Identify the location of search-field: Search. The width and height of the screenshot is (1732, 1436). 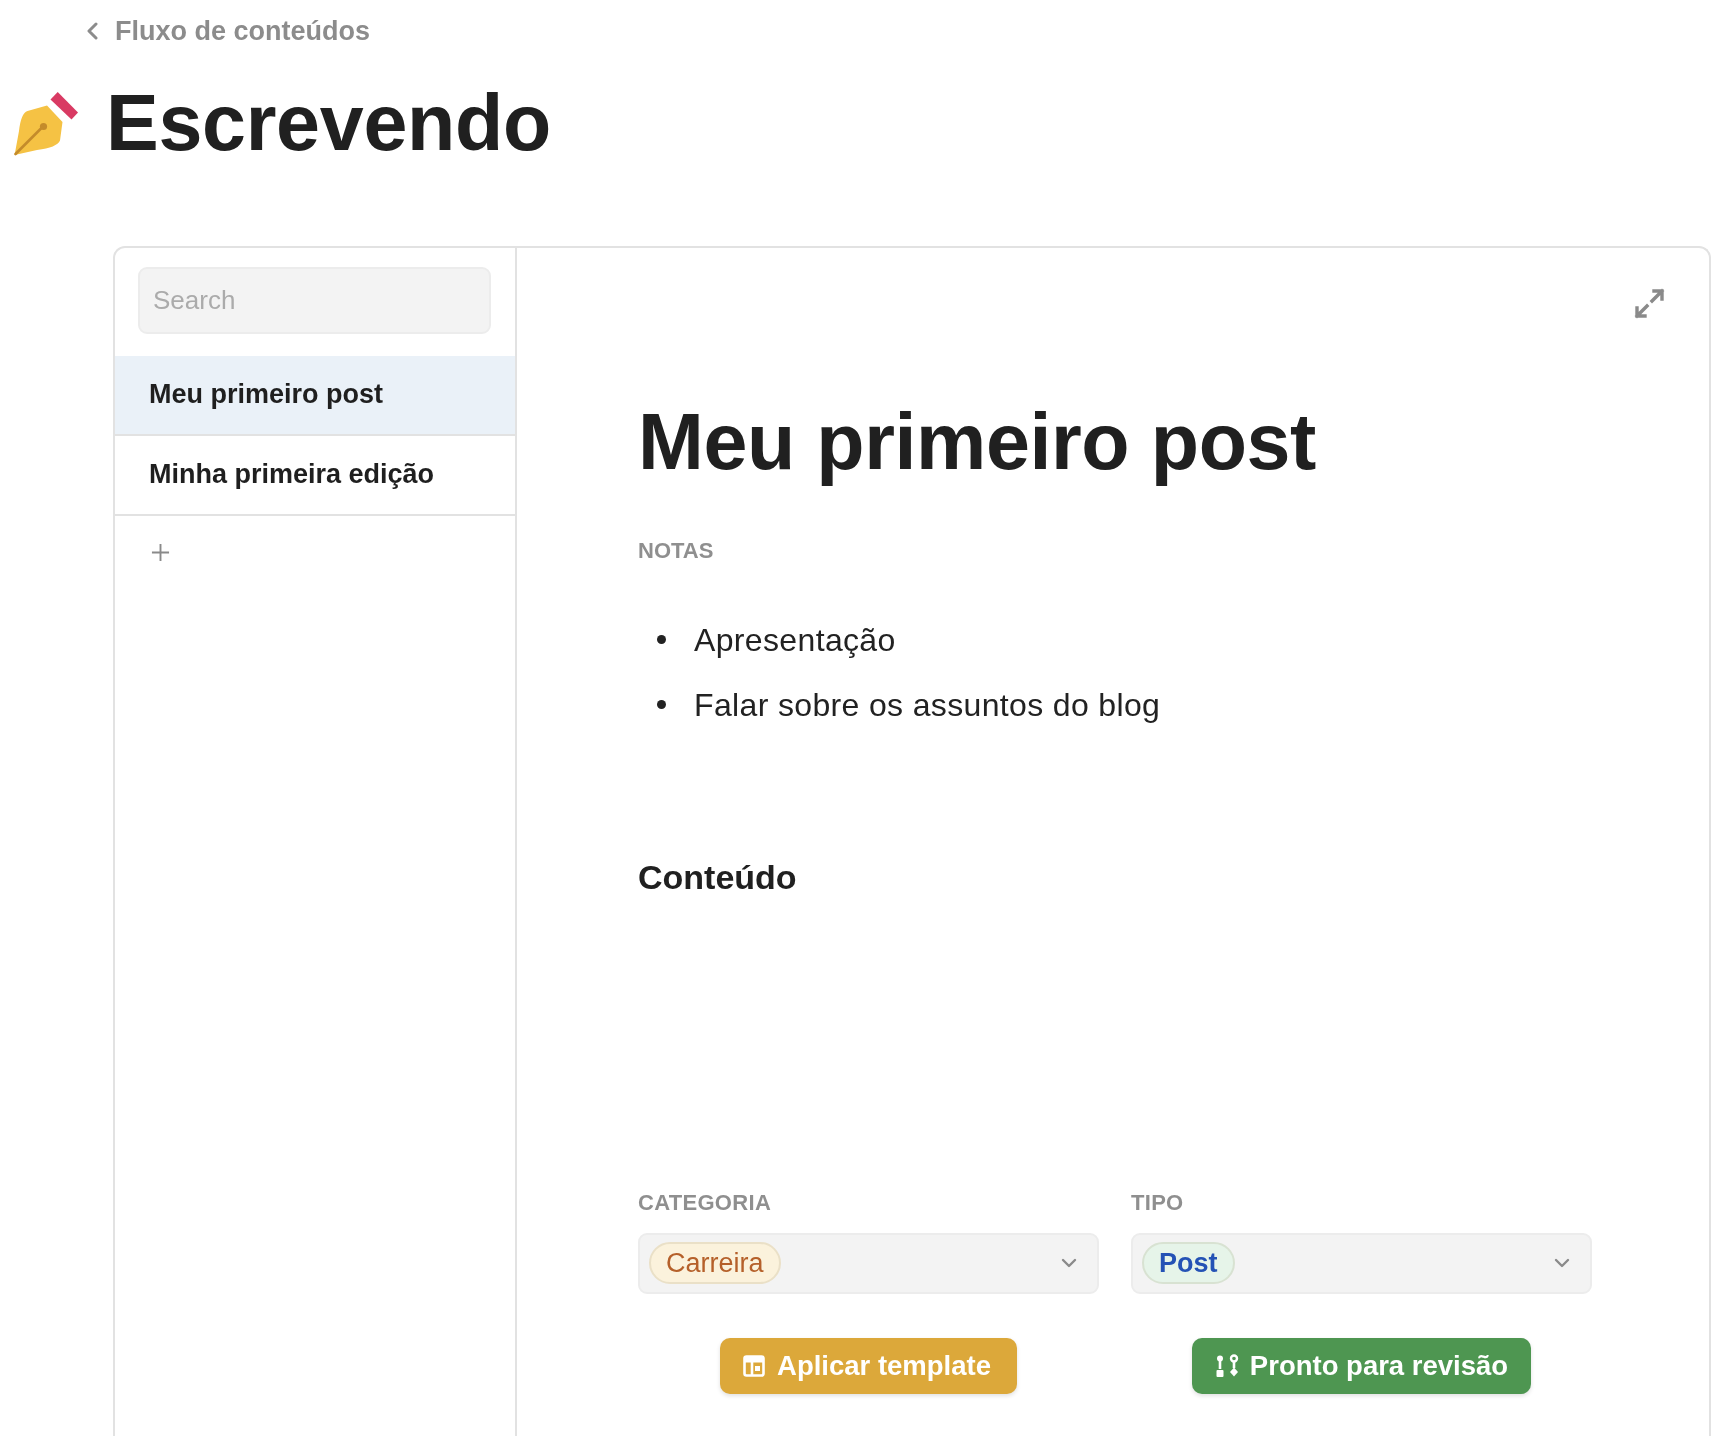
(314, 300).